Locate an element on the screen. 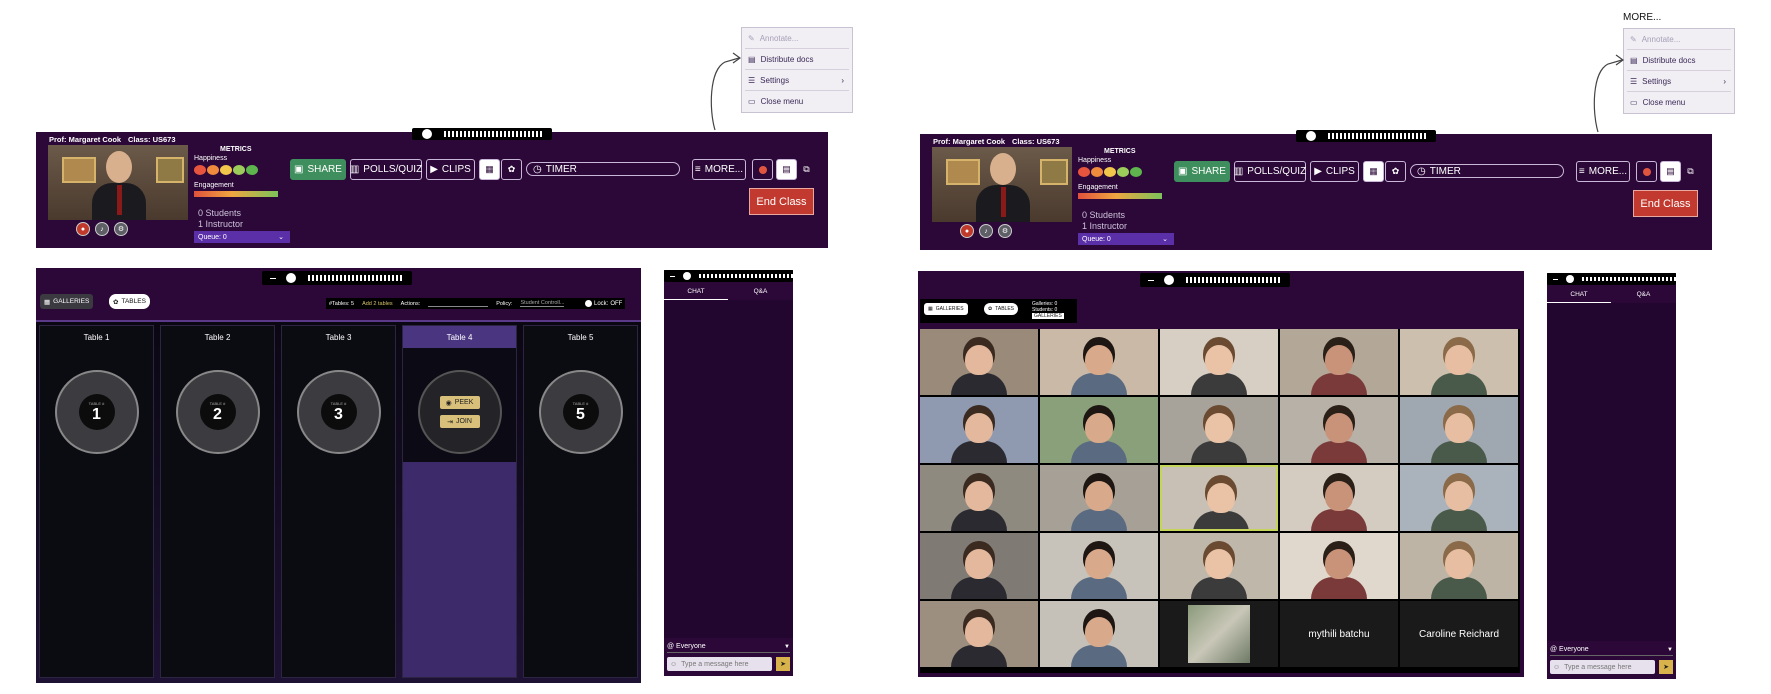  engagement-bar is located at coordinates (1120, 196).